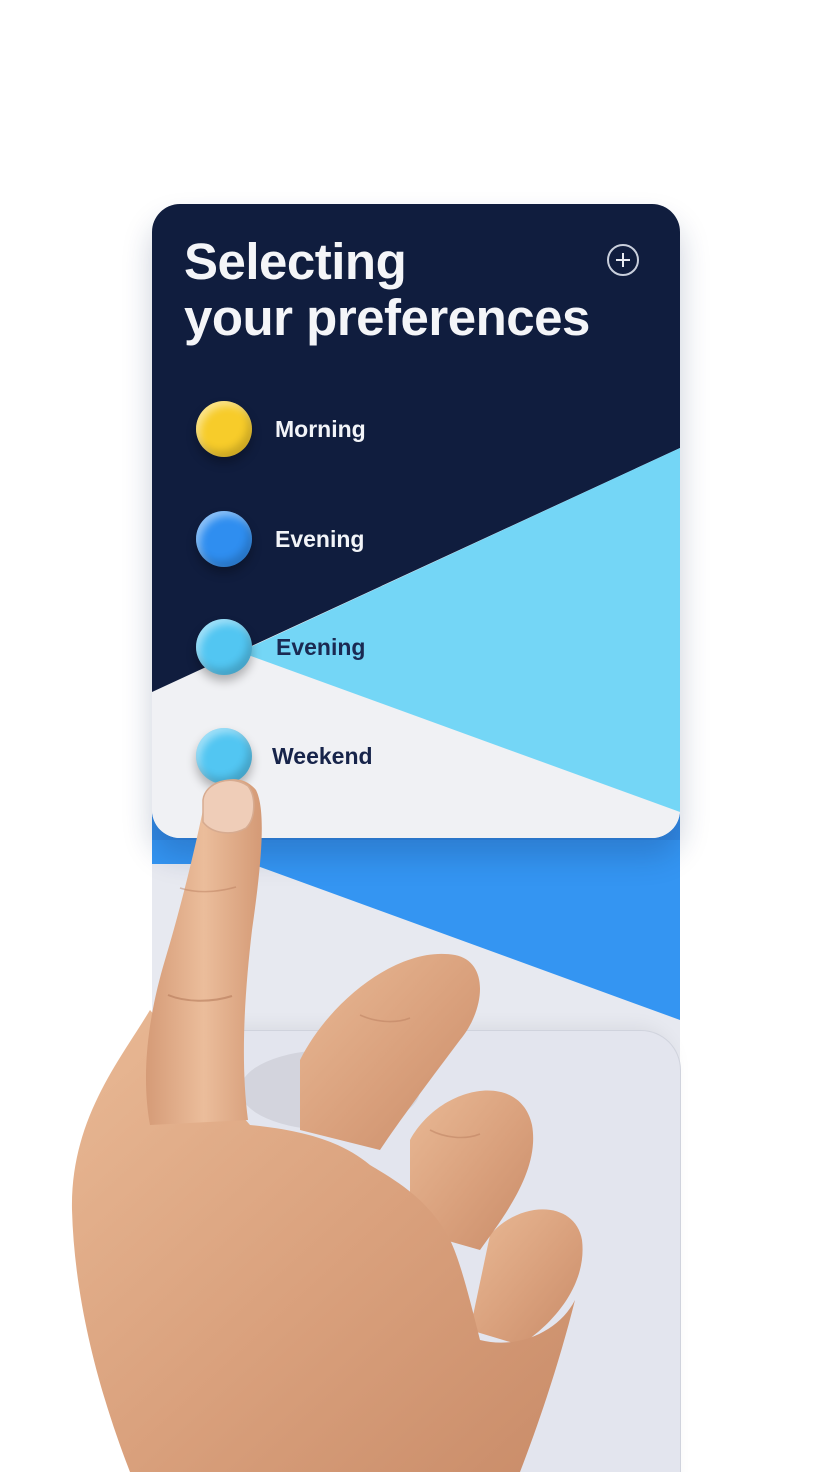 The height and width of the screenshot is (1472, 832). I want to click on option-evening-2: Evening, so click(376, 649).